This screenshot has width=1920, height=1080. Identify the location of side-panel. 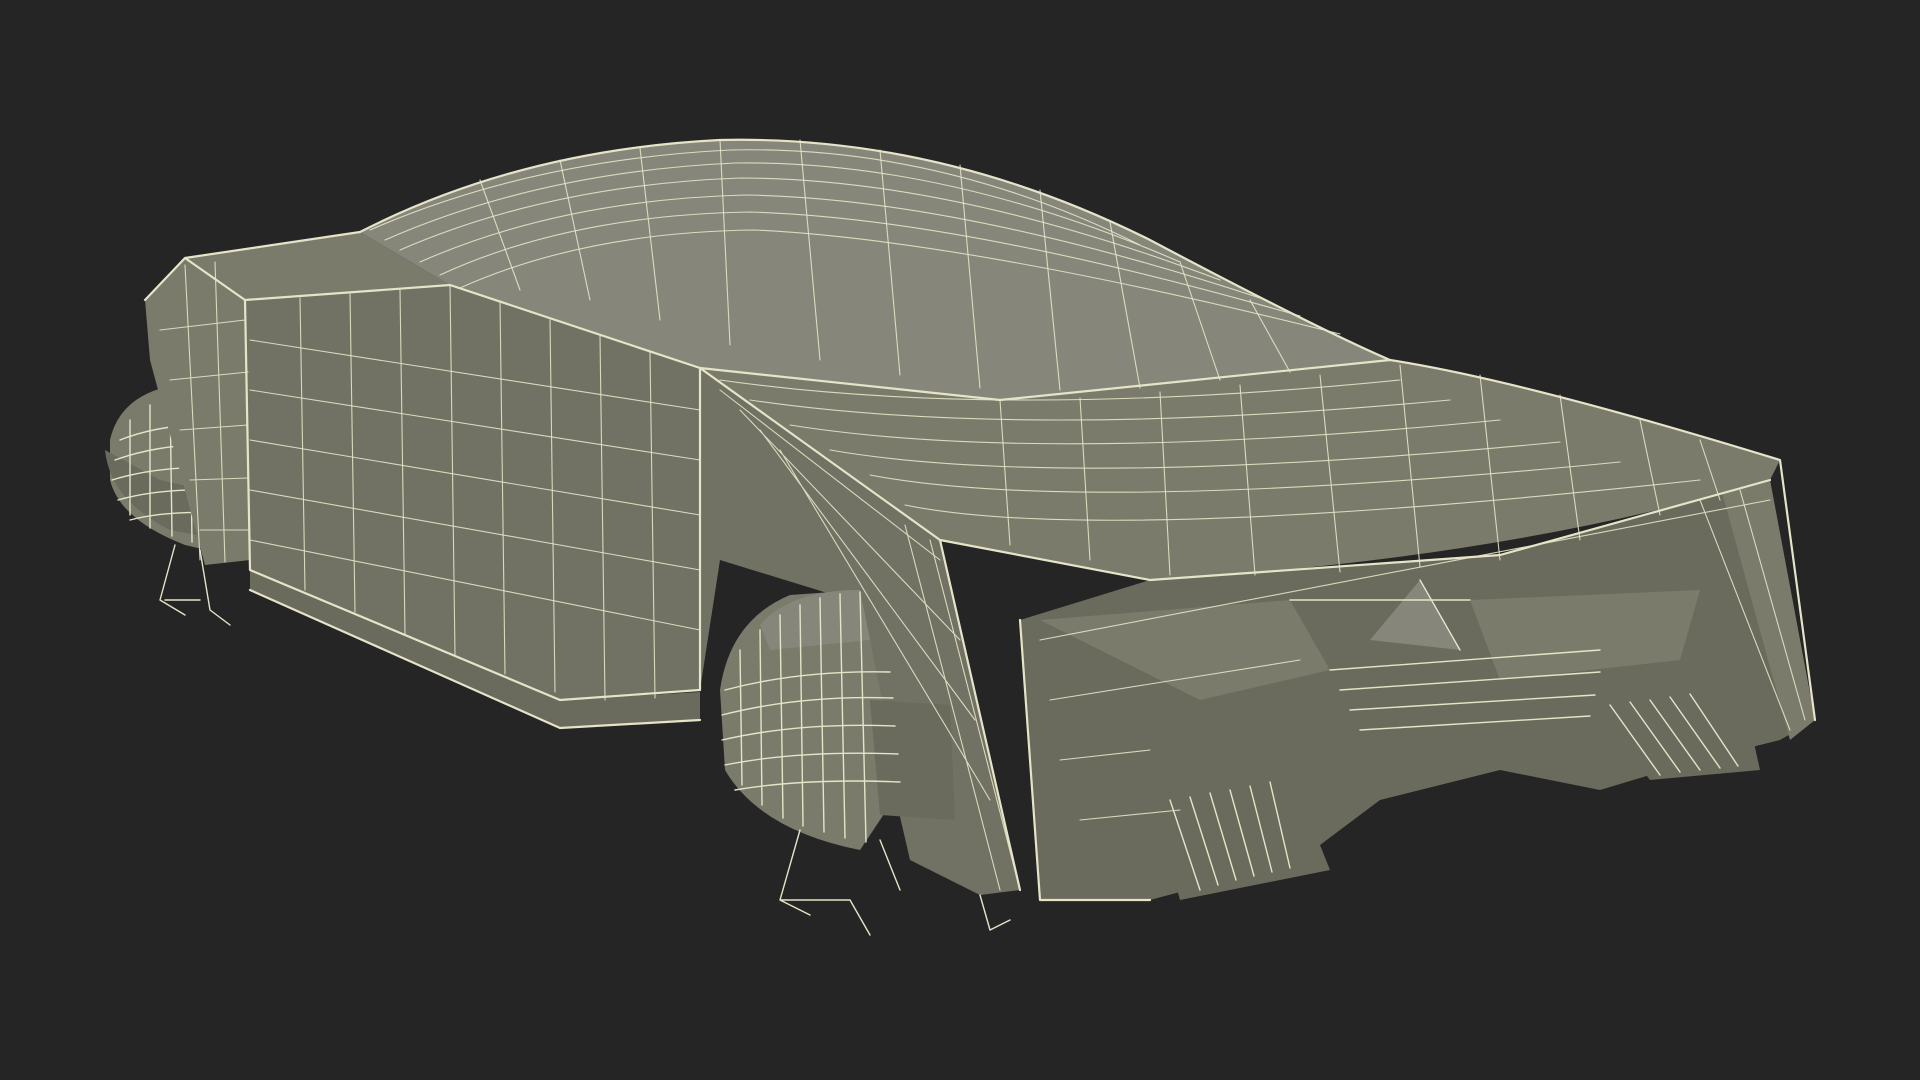
(472, 492).